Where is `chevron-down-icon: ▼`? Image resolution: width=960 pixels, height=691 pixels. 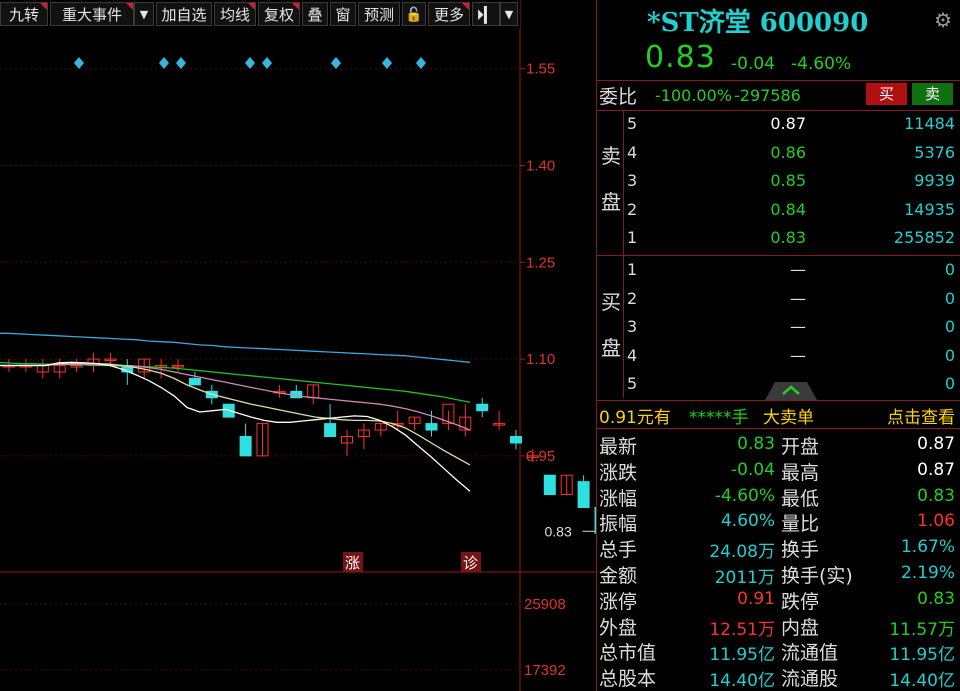
chevron-down-icon: ▼ is located at coordinates (509, 14).